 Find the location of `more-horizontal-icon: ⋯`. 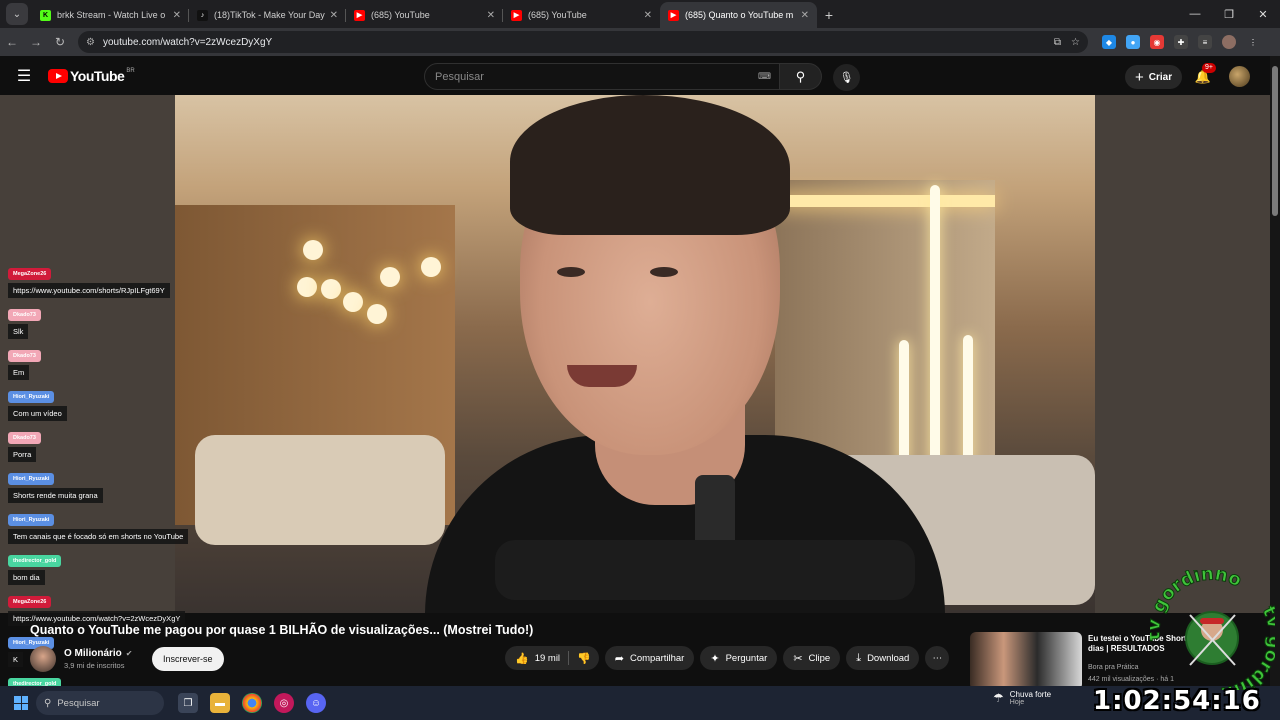

more-horizontal-icon: ⋯ is located at coordinates (937, 658).